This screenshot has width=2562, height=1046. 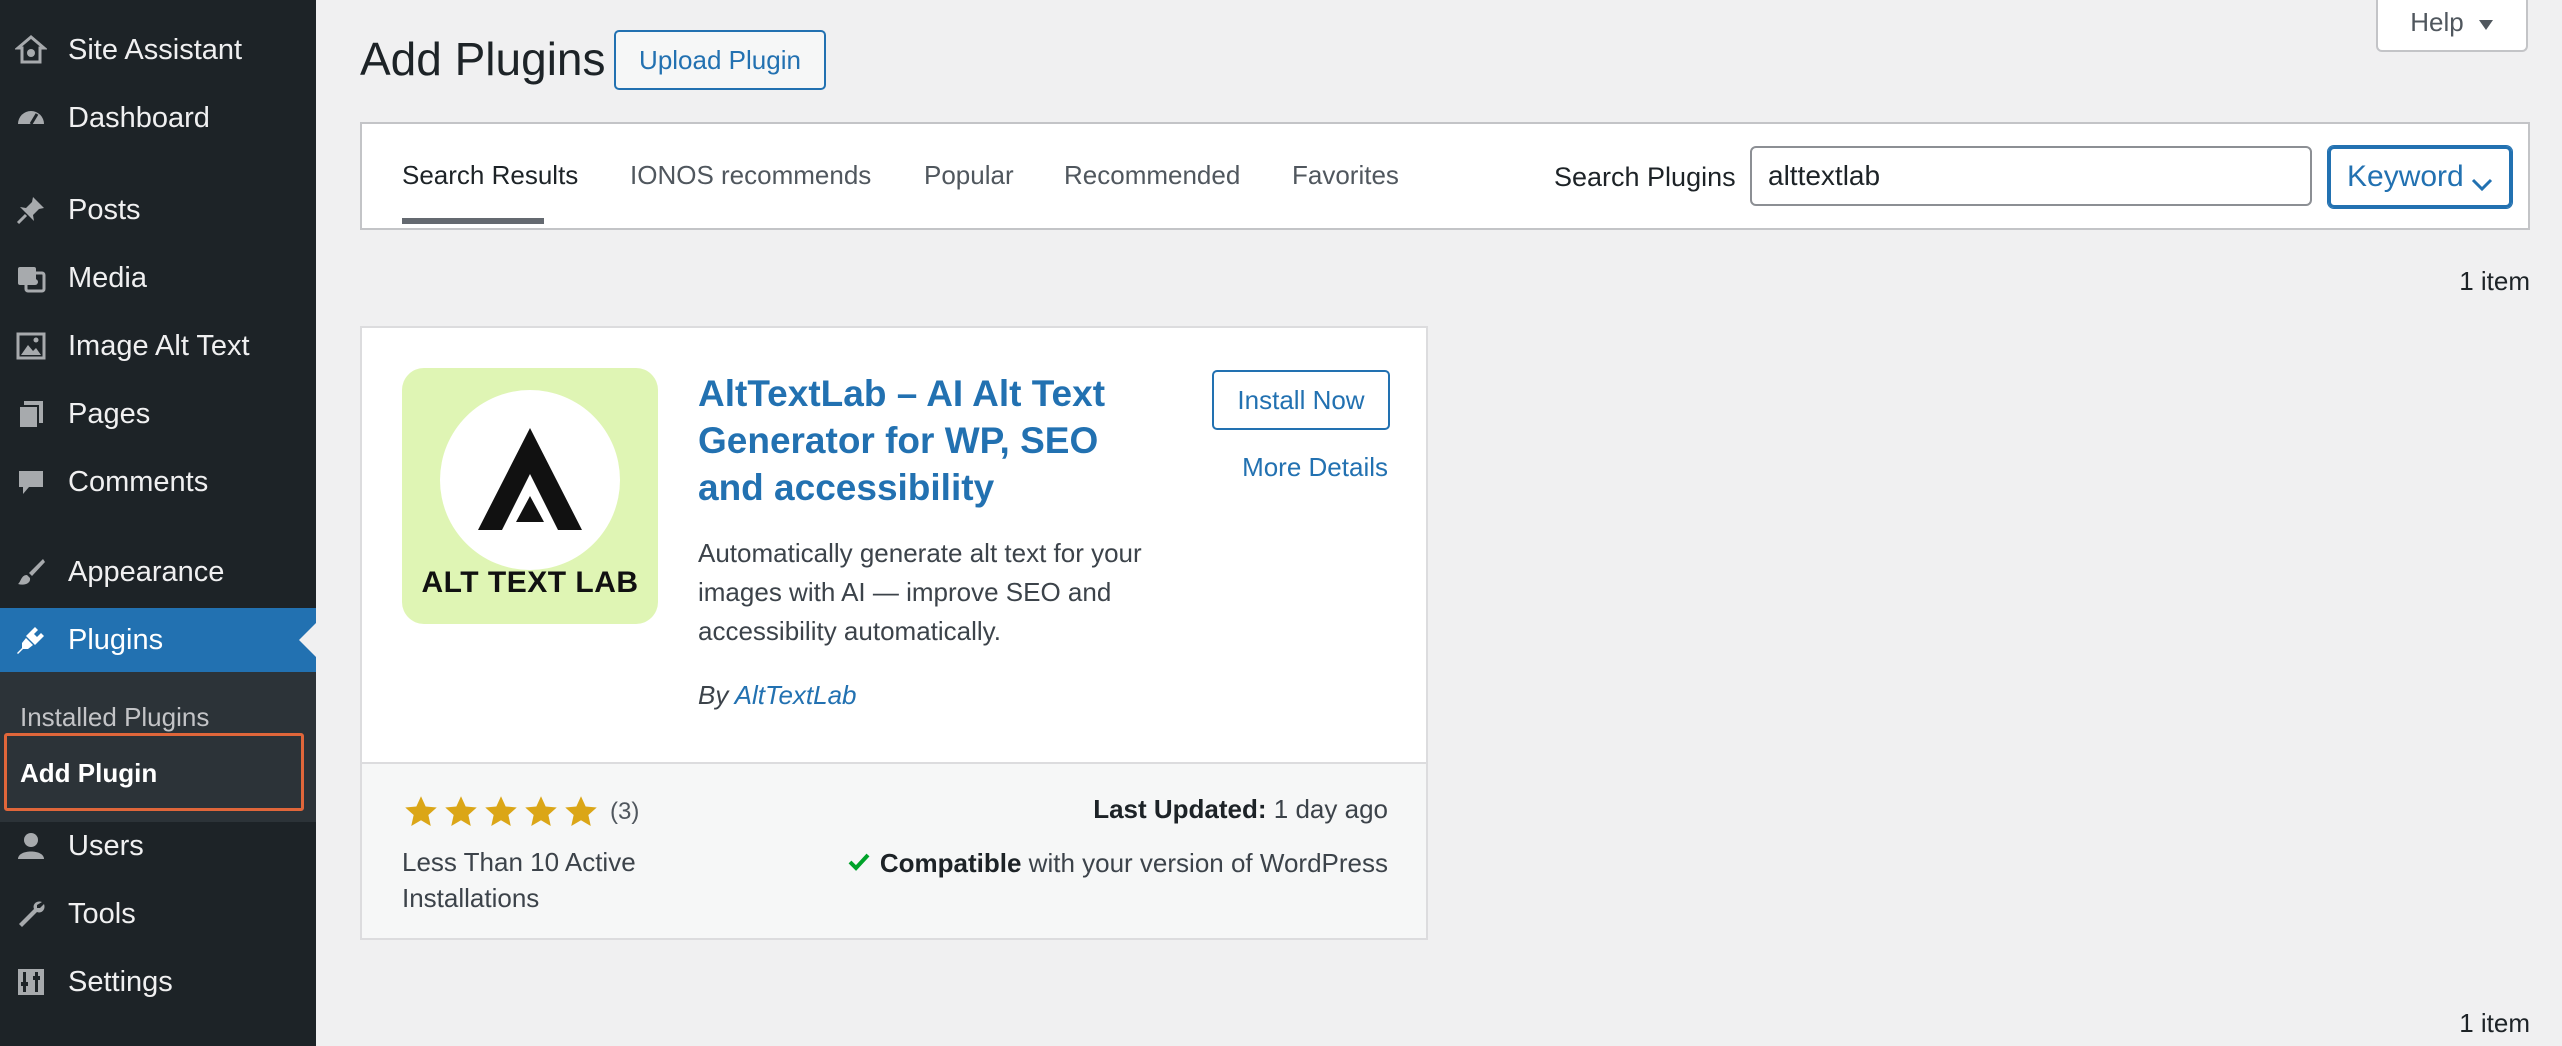 What do you see at coordinates (1301, 400) in the screenshot?
I see `install-now-button: Install Now` at bounding box center [1301, 400].